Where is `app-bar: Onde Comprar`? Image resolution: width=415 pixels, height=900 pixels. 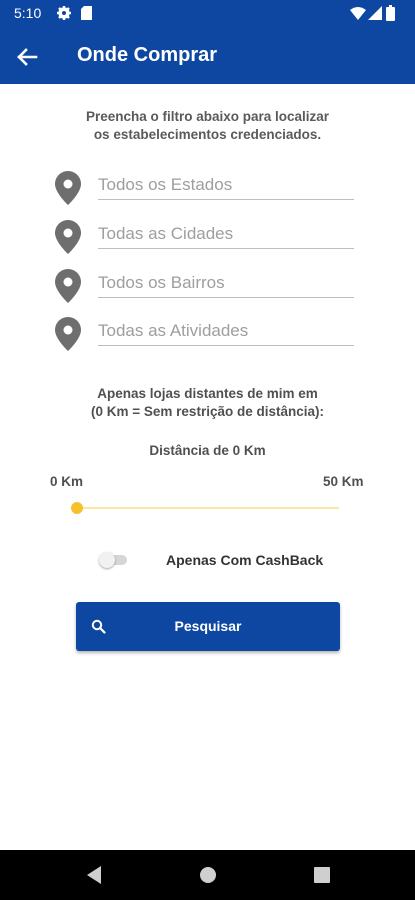
app-bar: Onde Comprar is located at coordinates (207, 56).